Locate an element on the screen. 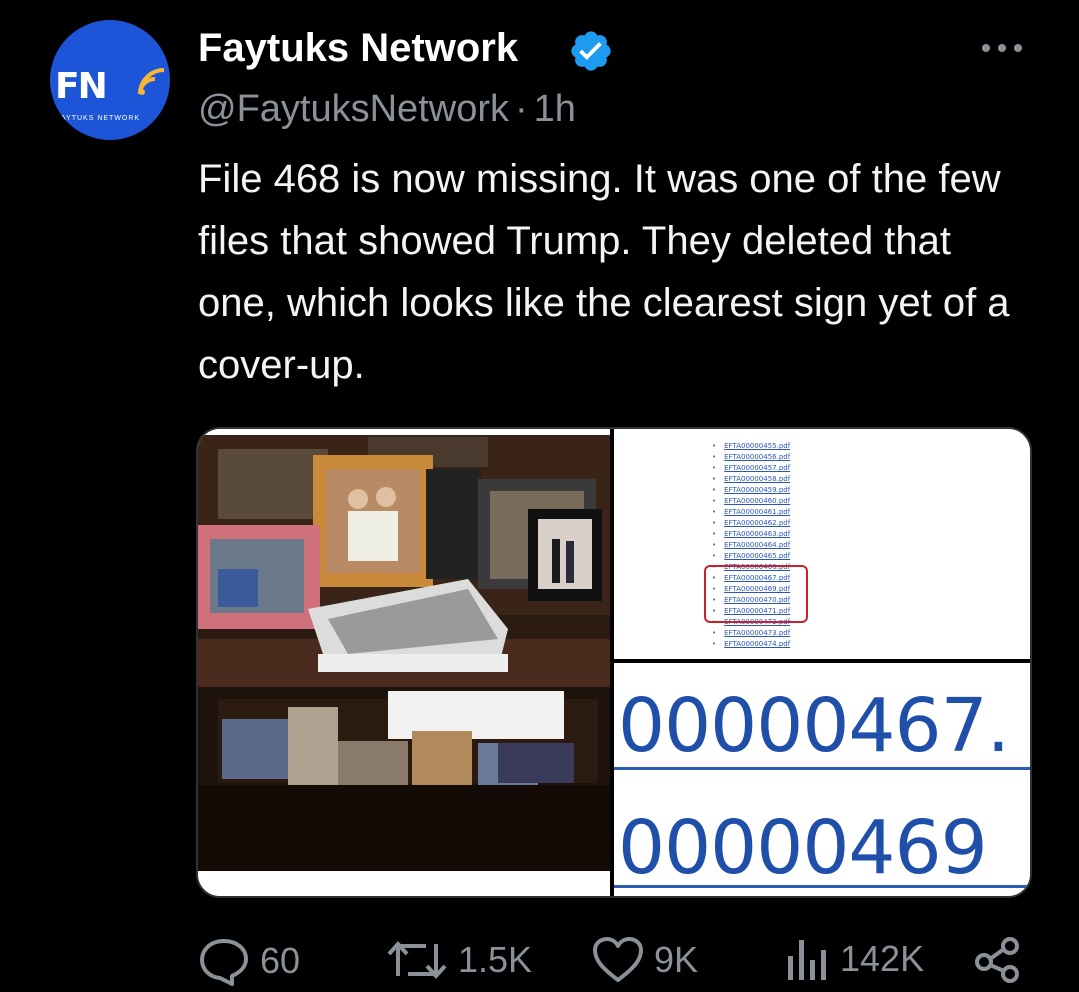 The height and width of the screenshot is (992, 1079). timestamp: 1h is located at coordinates (555, 109).